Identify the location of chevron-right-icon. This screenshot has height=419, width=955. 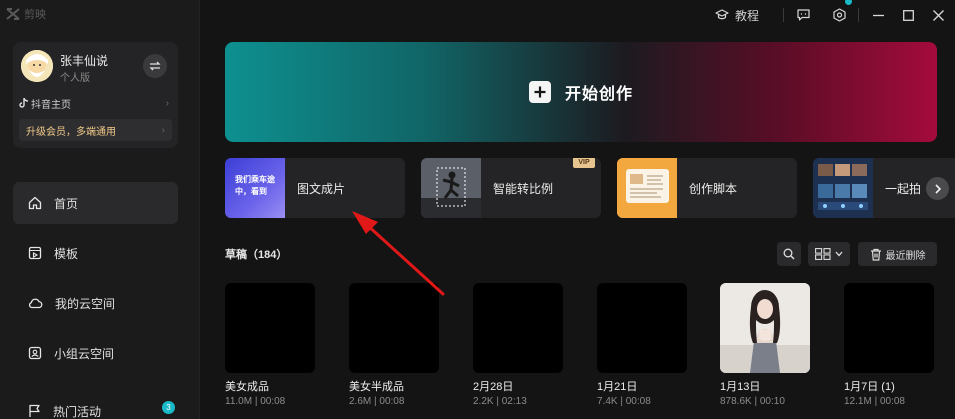
(937, 188).